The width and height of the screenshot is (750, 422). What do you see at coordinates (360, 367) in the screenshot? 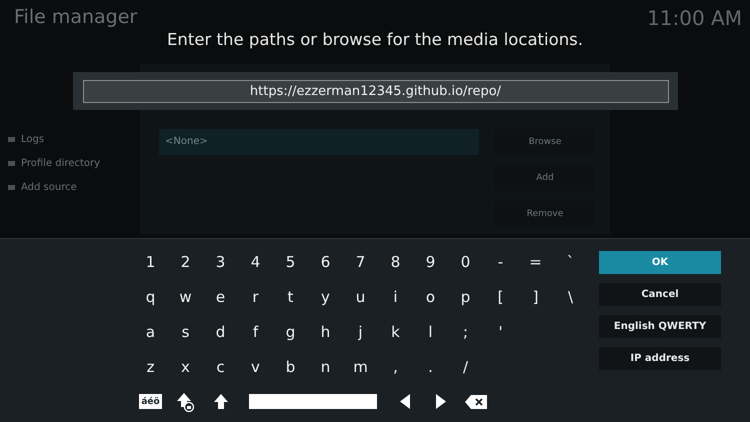
I see `keyboard-key: m` at bounding box center [360, 367].